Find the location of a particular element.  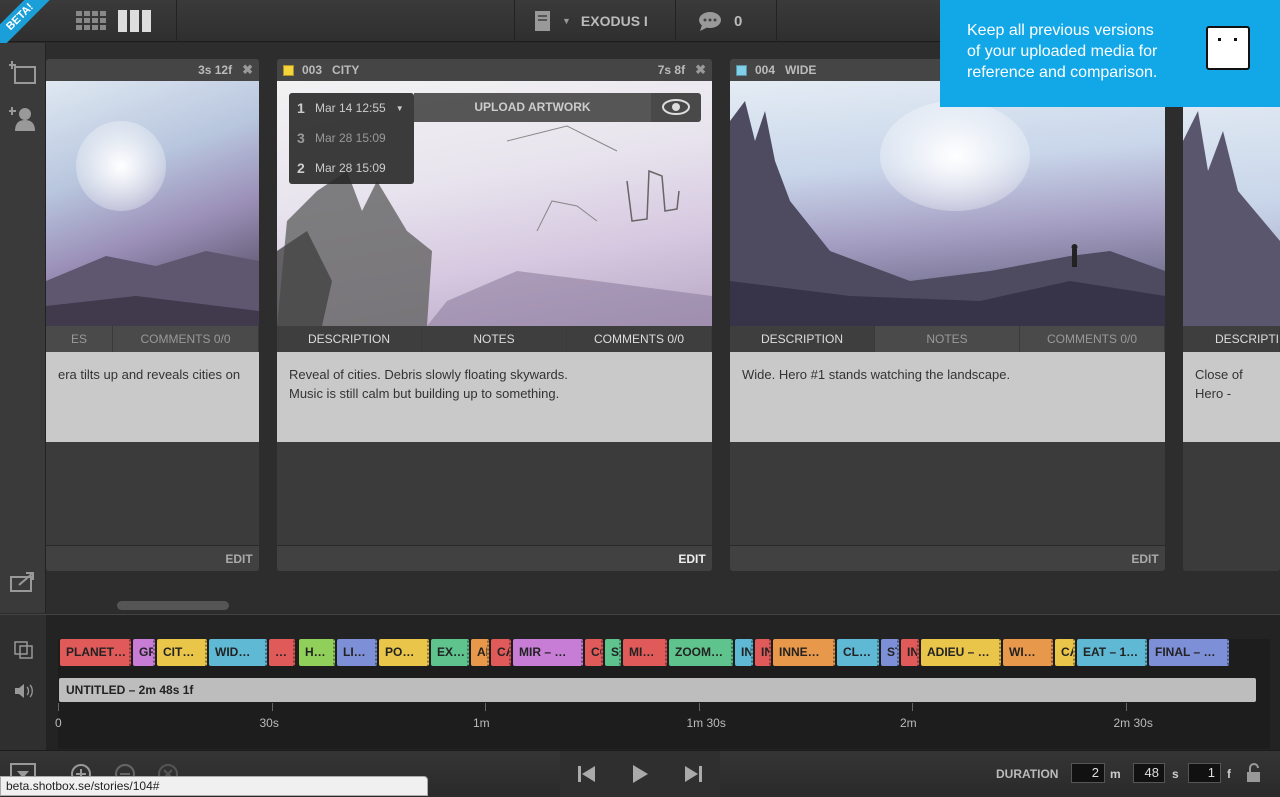

version-item: 1 Mar 14 12:55 ▼ is located at coordinates (351, 108).